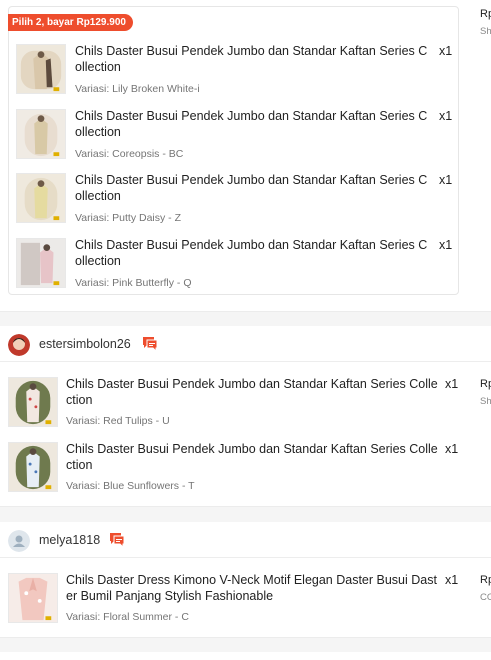  I want to click on buyer-header: melya1818, so click(245, 540).